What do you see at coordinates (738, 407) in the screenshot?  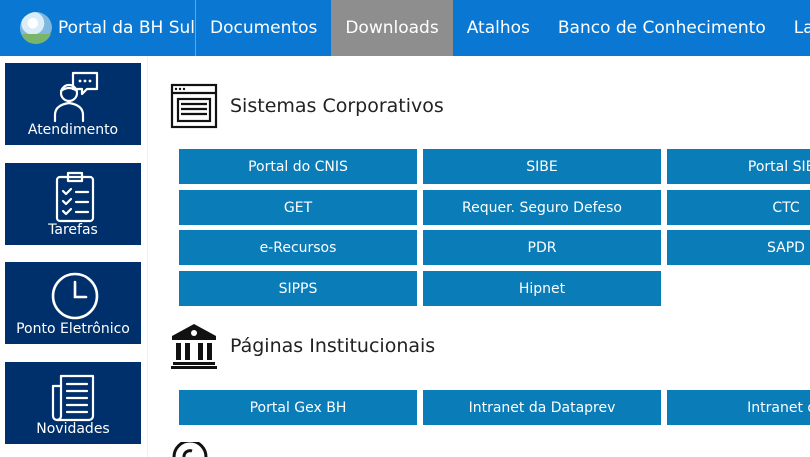 I see `link-button: Intranet do` at bounding box center [738, 407].